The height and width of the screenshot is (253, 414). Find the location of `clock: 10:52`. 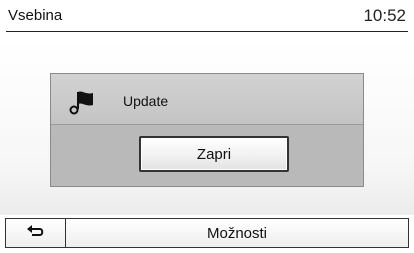

clock: 10:52 is located at coordinates (384, 15).